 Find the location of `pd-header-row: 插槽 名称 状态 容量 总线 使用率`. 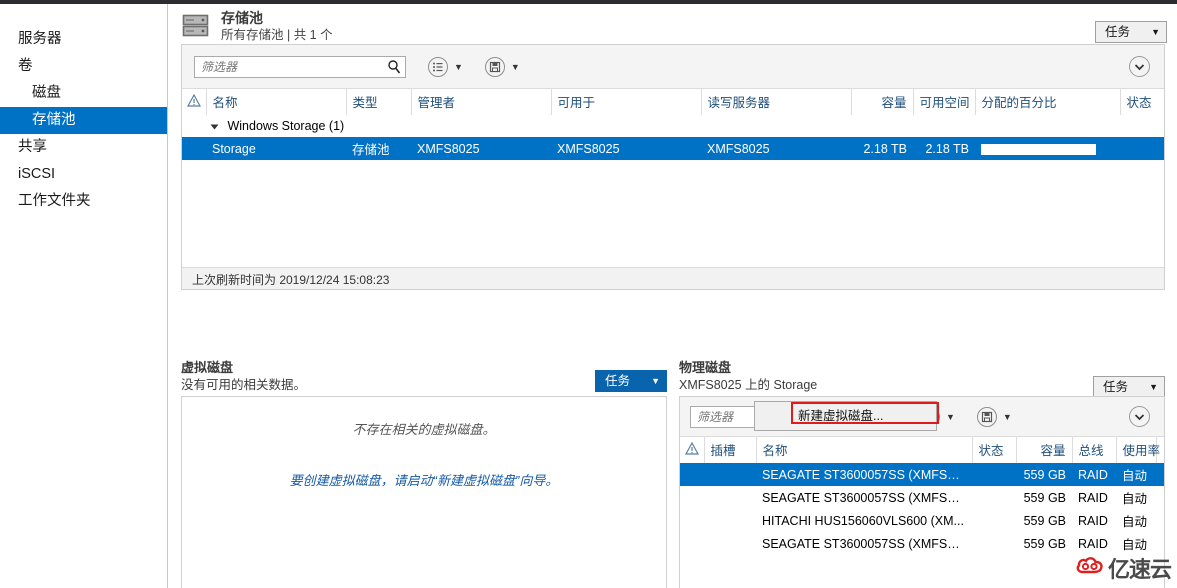

pd-header-row: 插槽 名称 状态 容量 总线 使用率 is located at coordinates (922, 450).